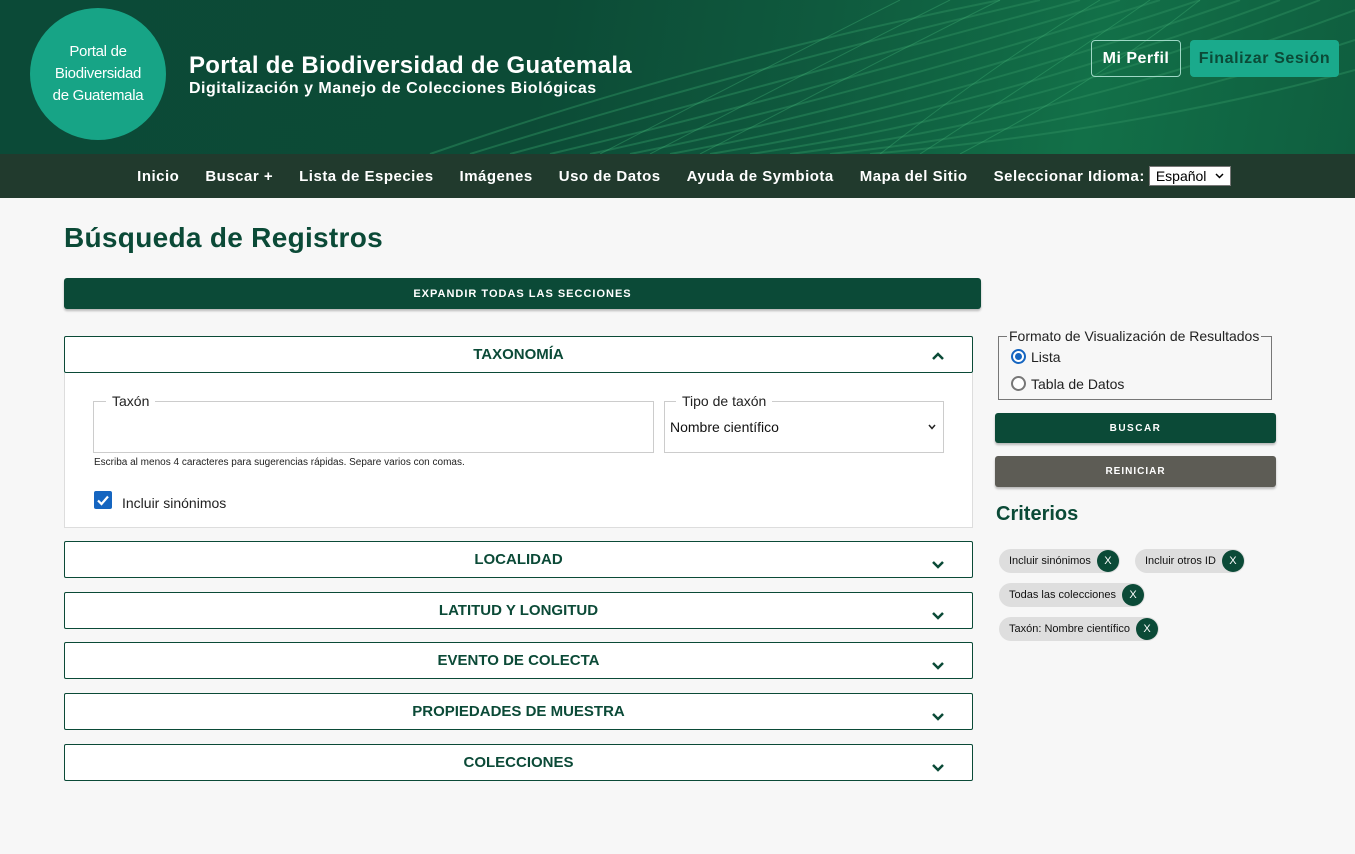  Describe the element at coordinates (1018, 356) in the screenshot. I see `format-list-radio` at that location.